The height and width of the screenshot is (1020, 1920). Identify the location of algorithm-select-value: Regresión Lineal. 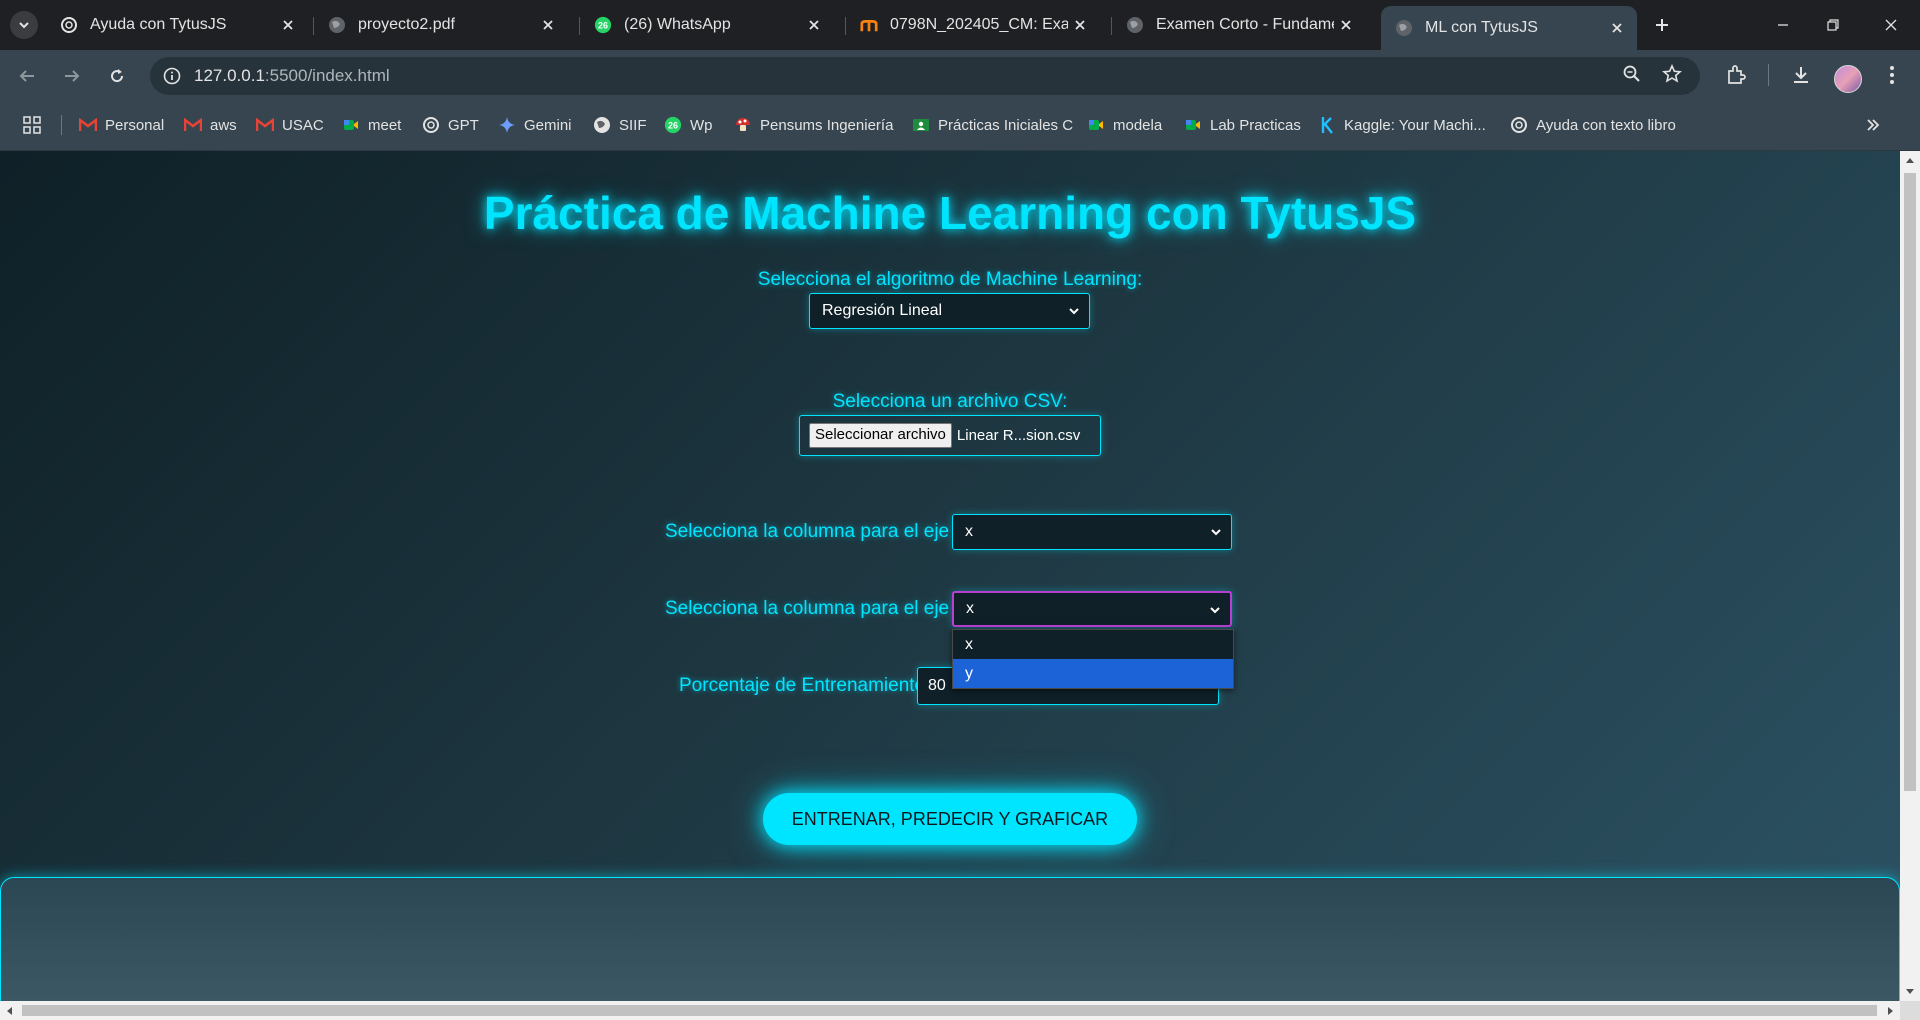
(882, 310).